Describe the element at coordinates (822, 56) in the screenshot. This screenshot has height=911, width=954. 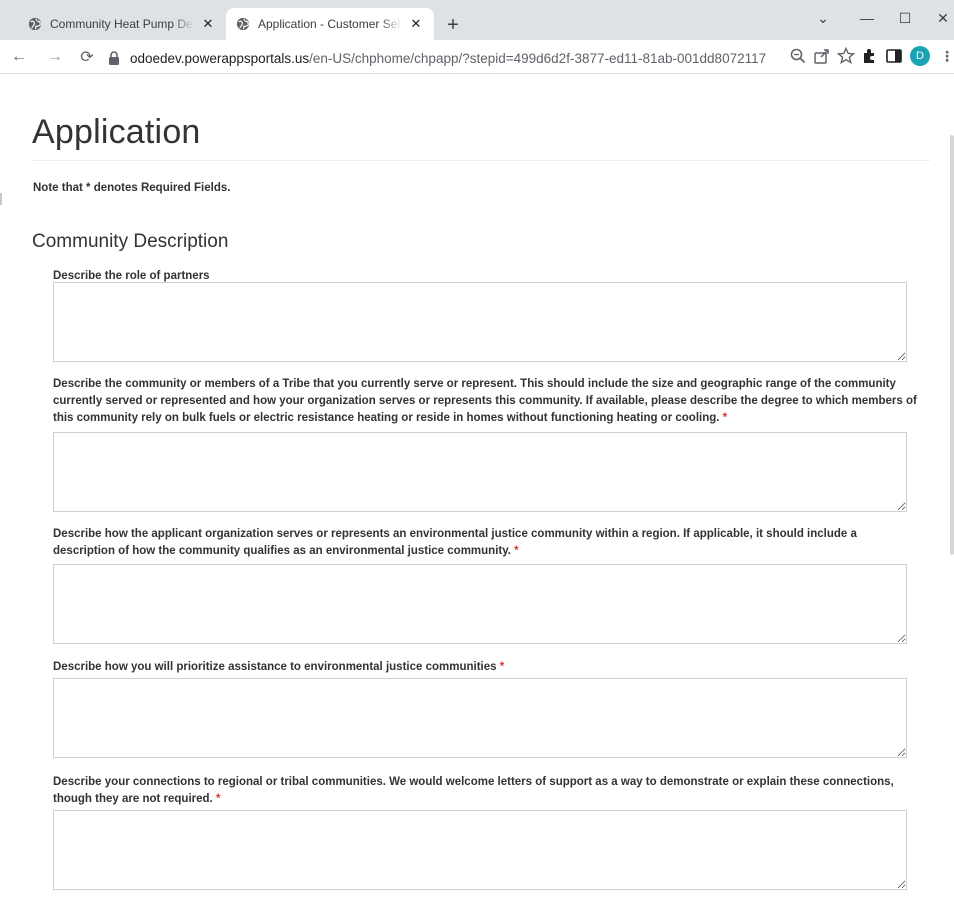
I see `share-icon` at that location.